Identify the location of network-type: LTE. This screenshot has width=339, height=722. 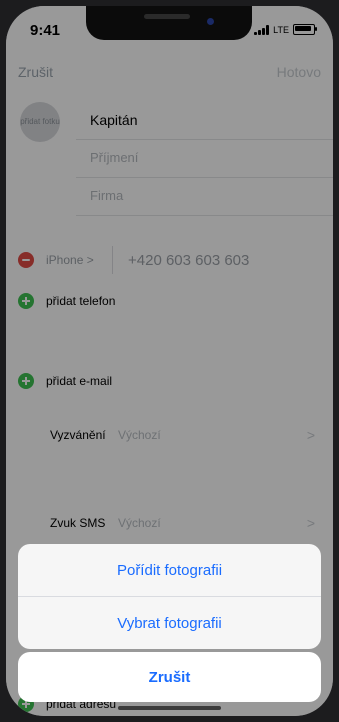
(281, 29).